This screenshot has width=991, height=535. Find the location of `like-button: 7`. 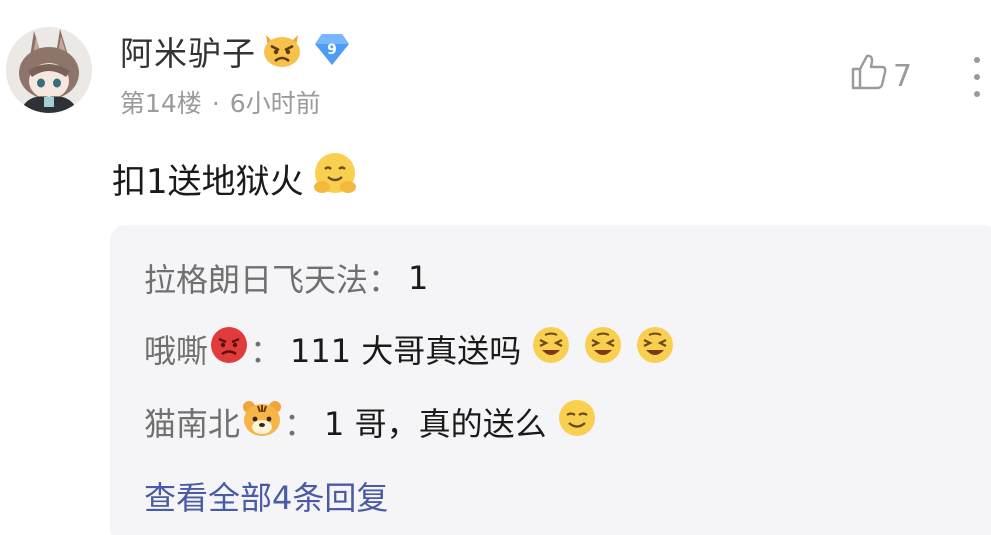

like-button: 7 is located at coordinates (880, 76).